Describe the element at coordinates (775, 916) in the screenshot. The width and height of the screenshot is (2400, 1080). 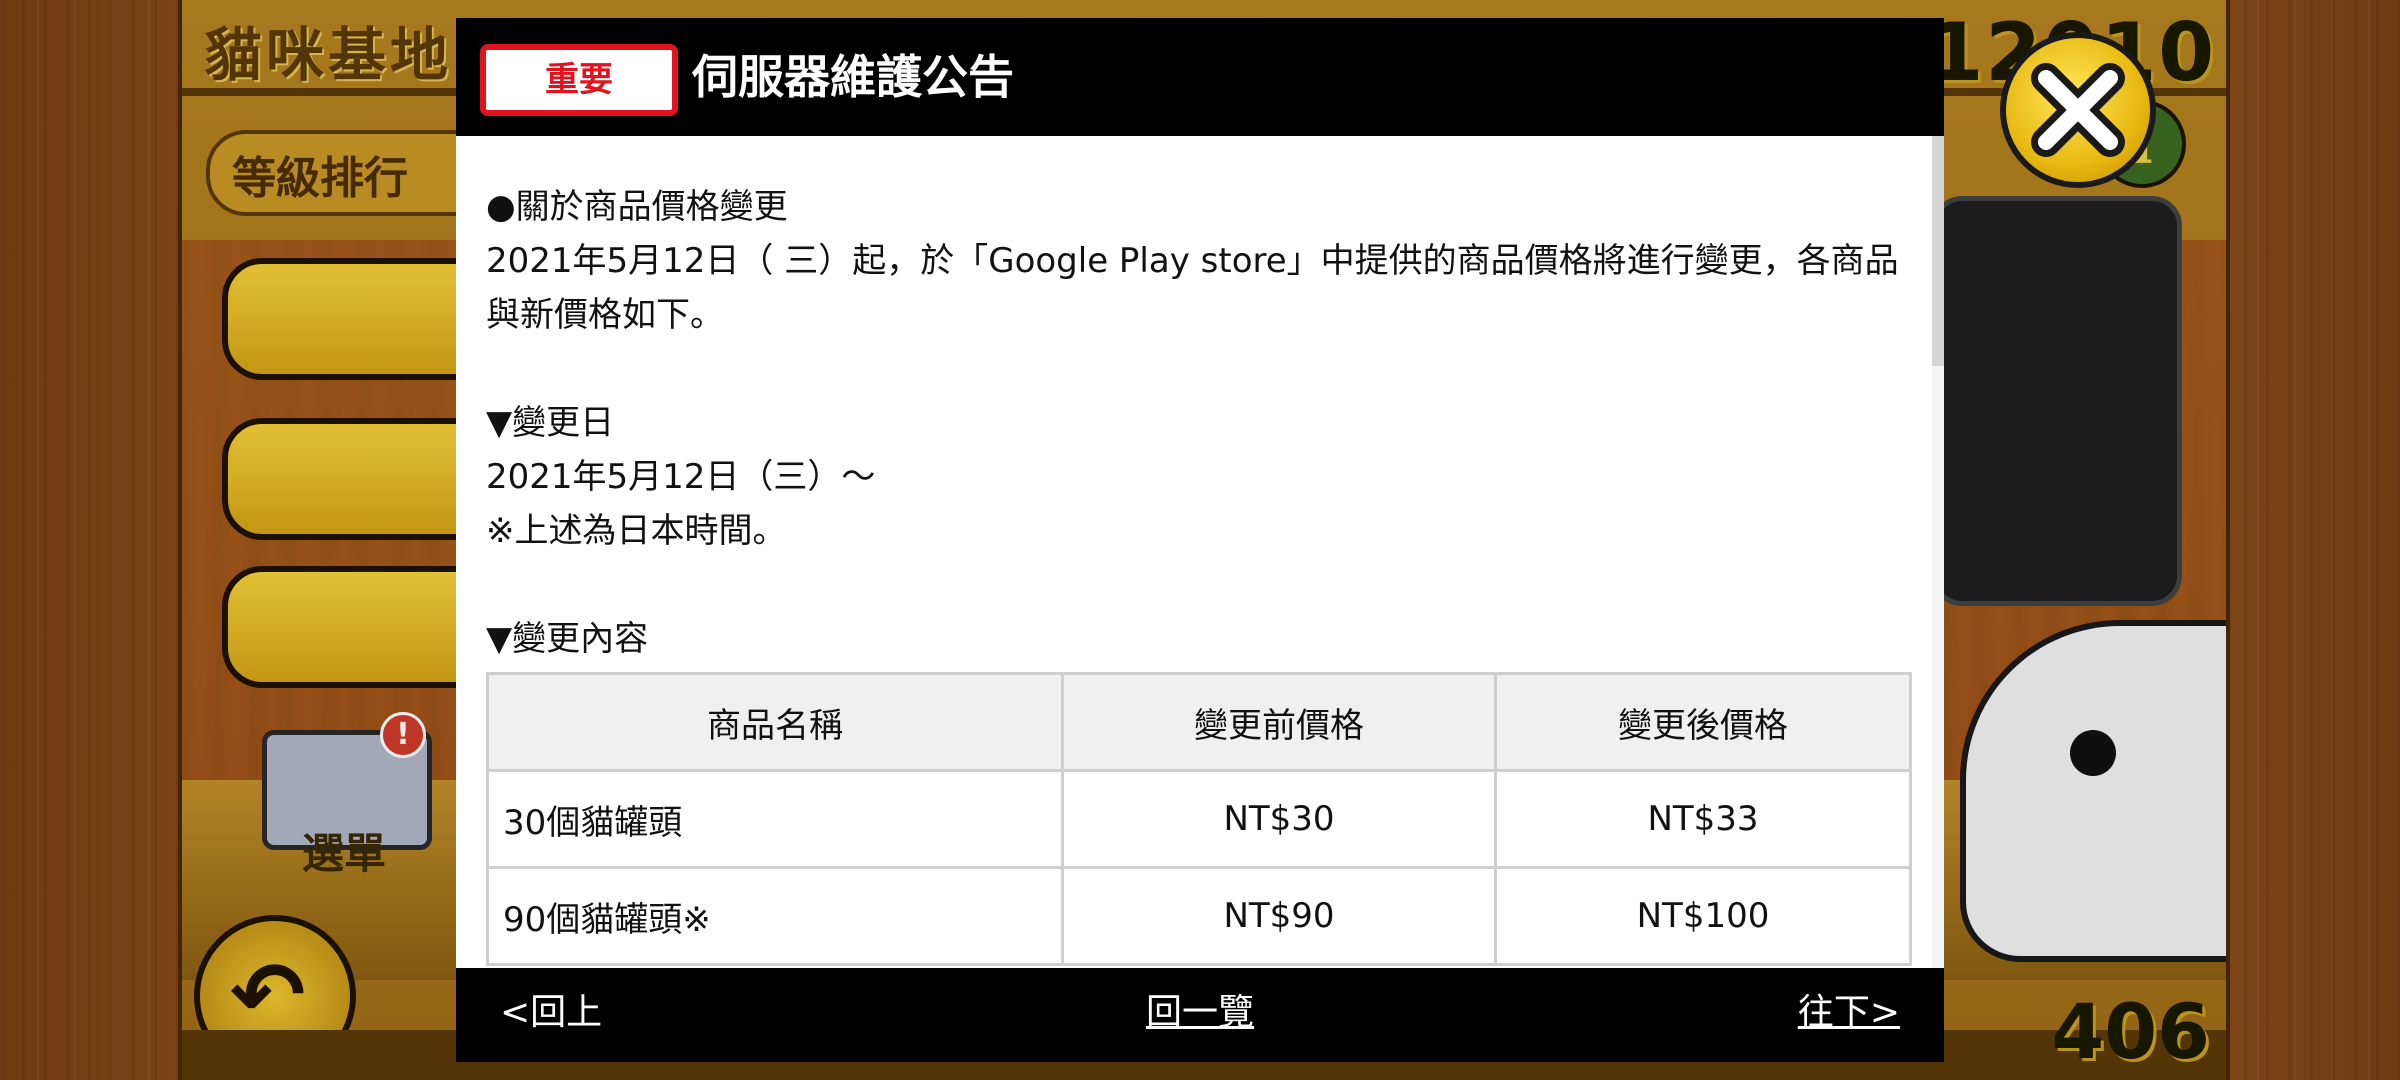
I see `product-name: 90個貓罐頭※` at that location.